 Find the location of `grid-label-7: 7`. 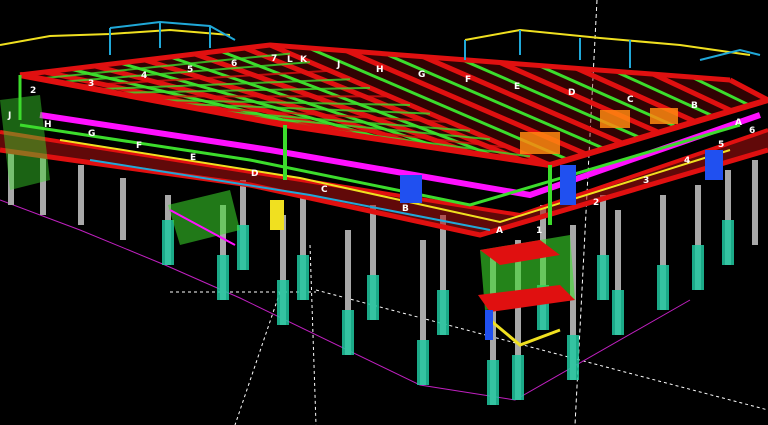

grid-label-7: 7 is located at coordinates (274, 59).